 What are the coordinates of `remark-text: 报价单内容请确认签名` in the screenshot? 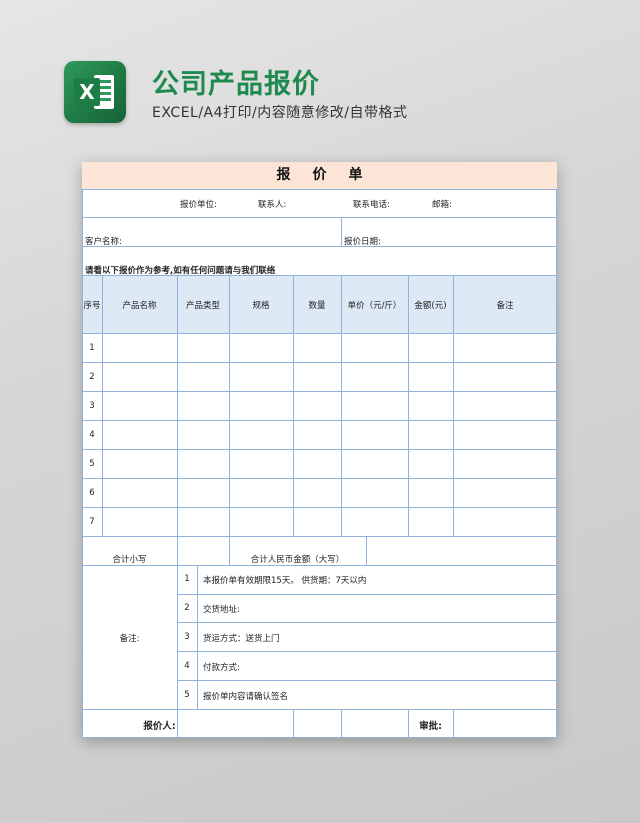 It's located at (246, 697).